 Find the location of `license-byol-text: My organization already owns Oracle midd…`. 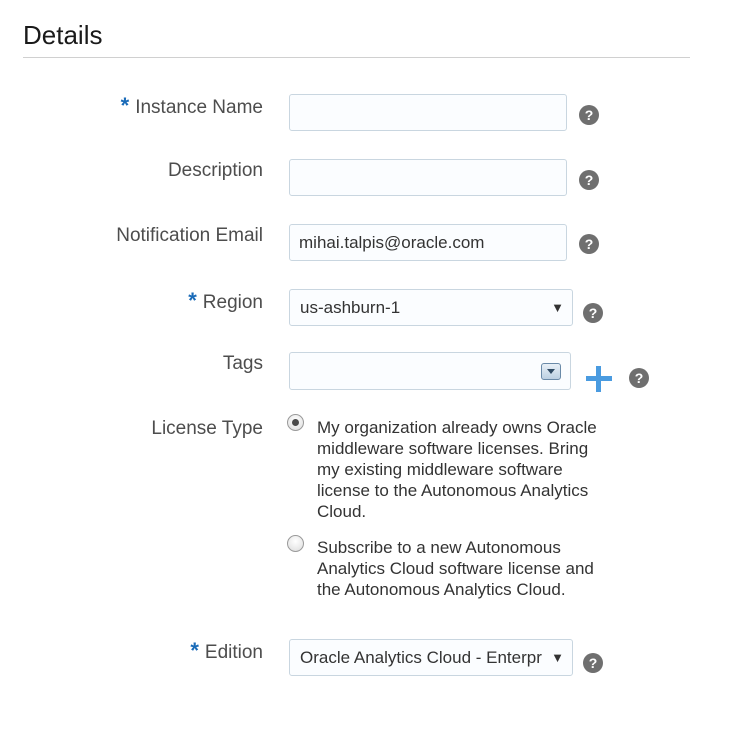

license-byol-text: My organization already owns Oracle midd… is located at coordinates (457, 469).